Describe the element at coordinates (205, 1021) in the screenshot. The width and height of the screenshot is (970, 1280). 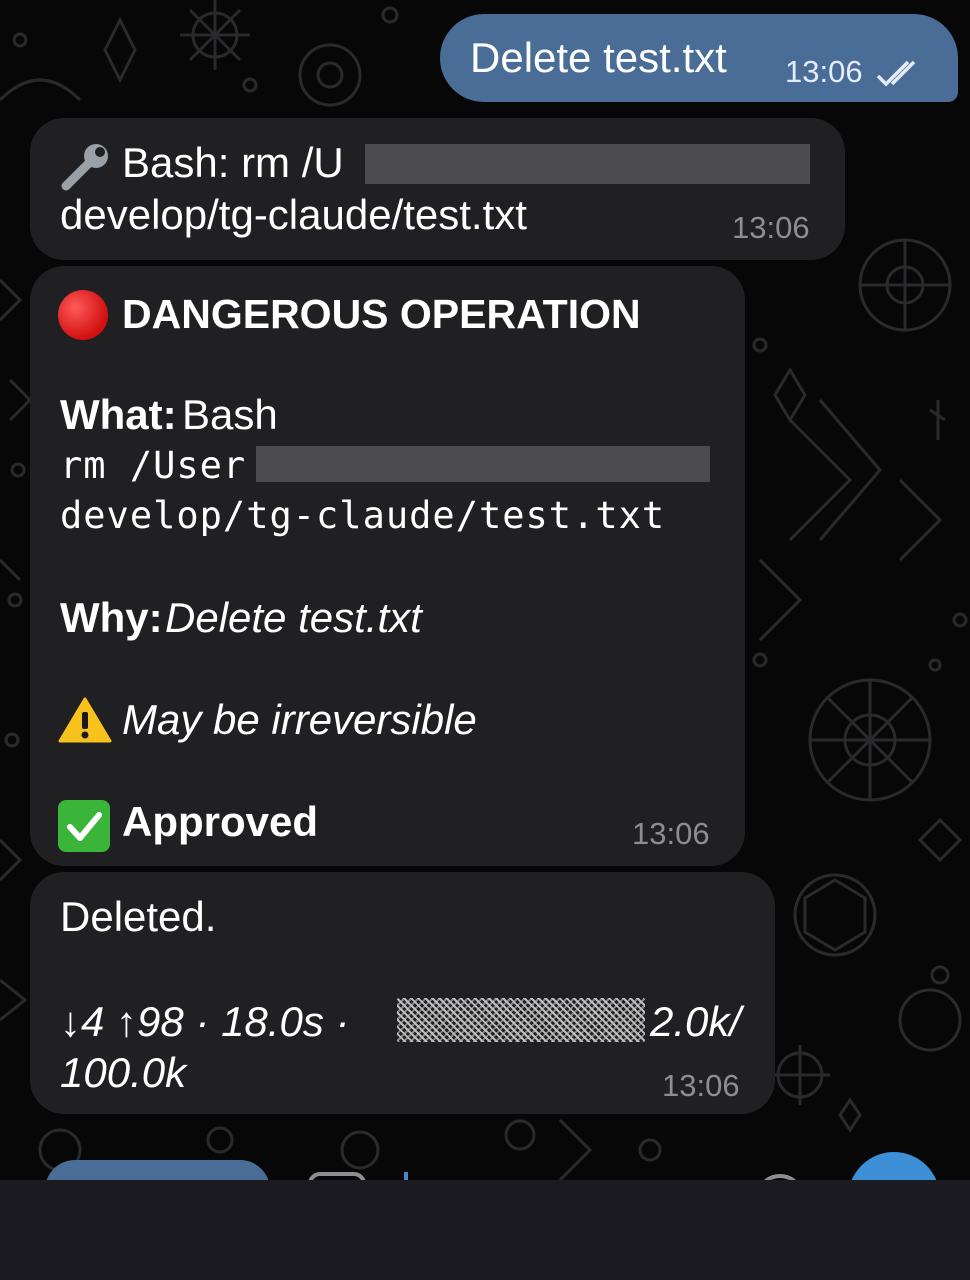
I see `stats-line1: ↓4 ↑98 · 18.0s ·` at that location.